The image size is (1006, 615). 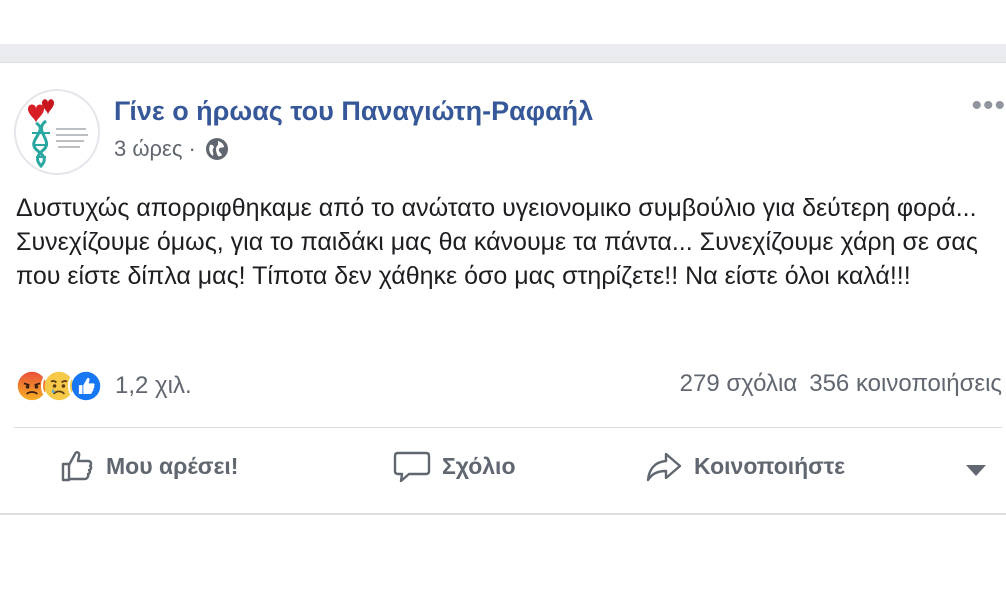 What do you see at coordinates (503, 22) in the screenshot?
I see `top-area` at bounding box center [503, 22].